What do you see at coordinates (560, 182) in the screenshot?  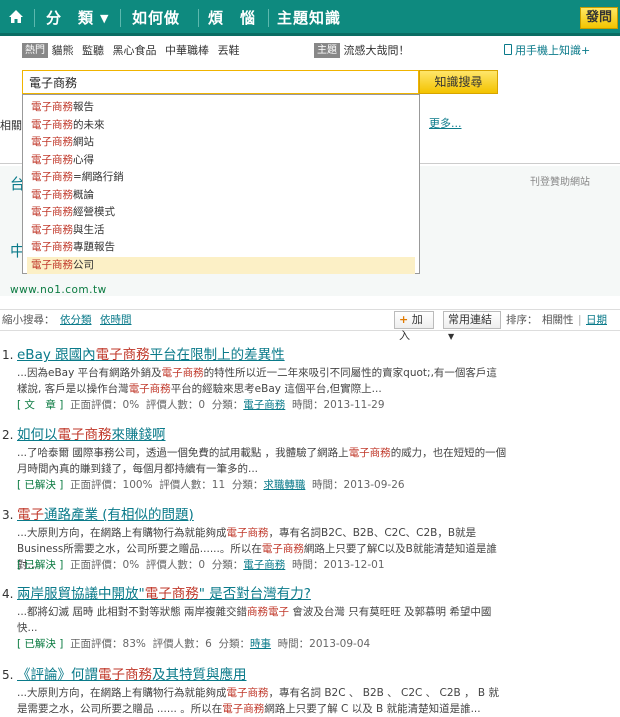 I see `sponsored-label: 刊登贊助網站` at bounding box center [560, 182].